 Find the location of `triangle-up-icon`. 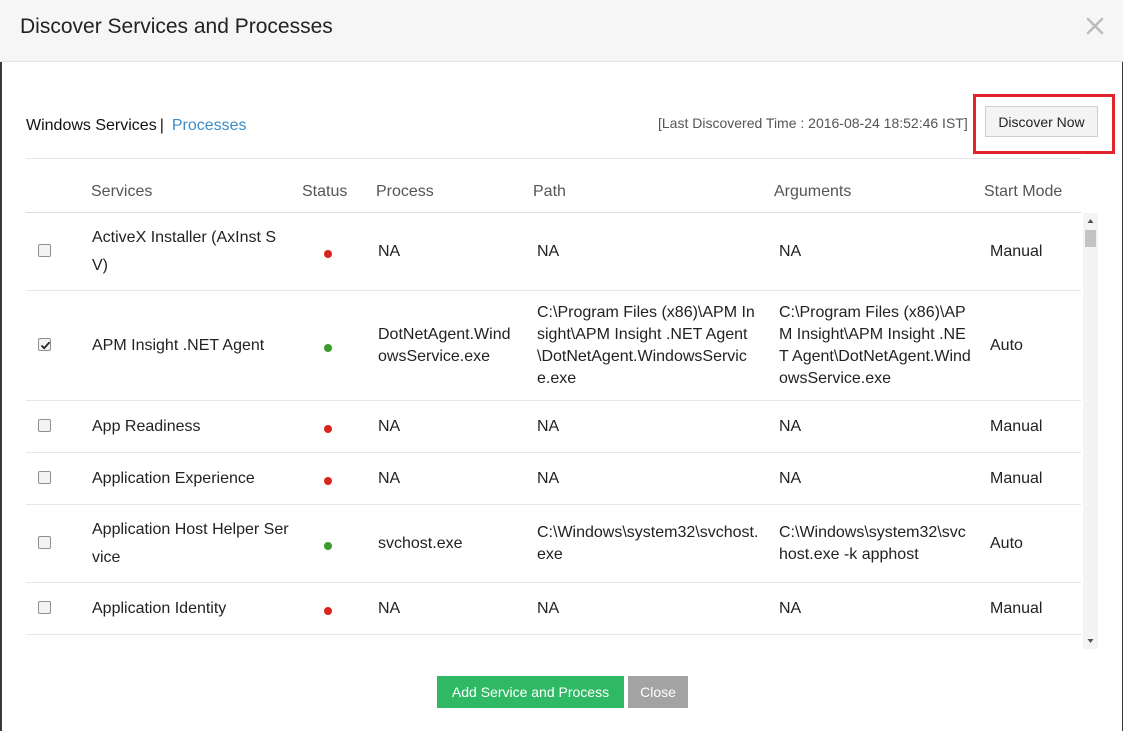

triangle-up-icon is located at coordinates (1090, 221).